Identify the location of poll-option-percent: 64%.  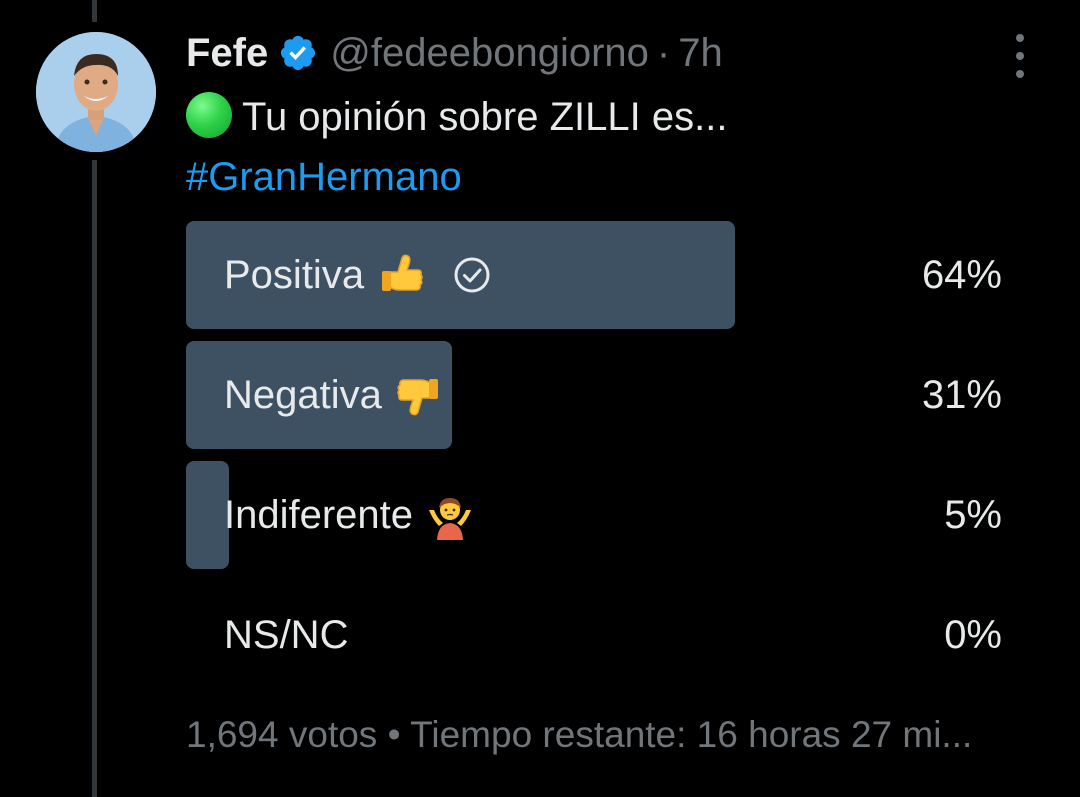
(961, 274).